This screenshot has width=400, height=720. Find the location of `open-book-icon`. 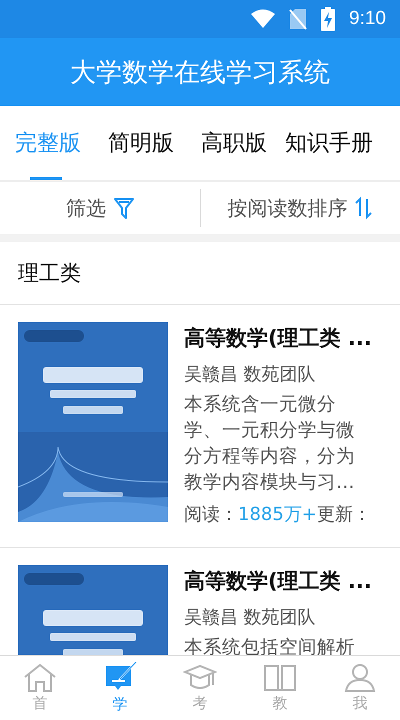

open-book-icon is located at coordinates (280, 678).